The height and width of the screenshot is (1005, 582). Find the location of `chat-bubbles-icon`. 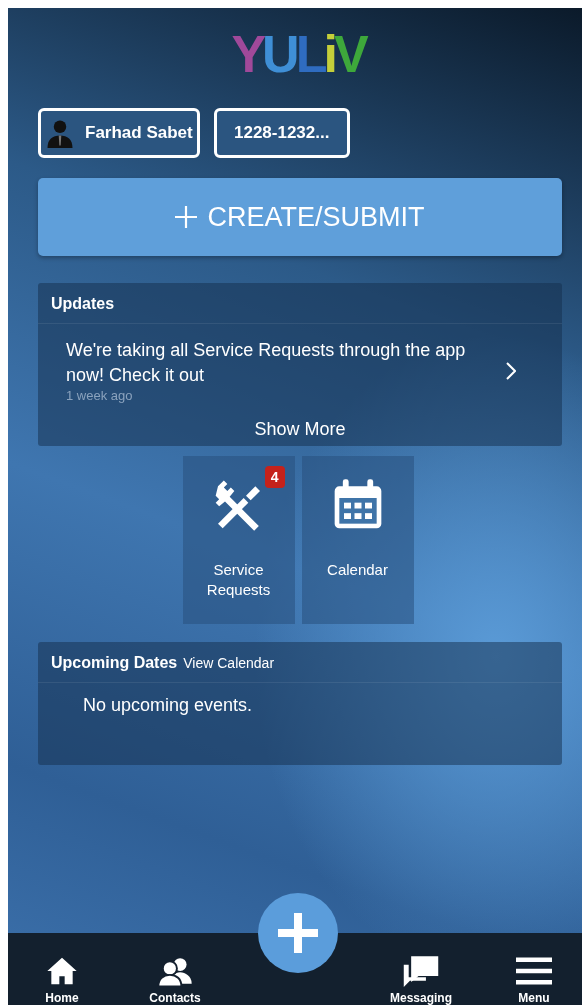

chat-bubbles-icon is located at coordinates (421, 971).